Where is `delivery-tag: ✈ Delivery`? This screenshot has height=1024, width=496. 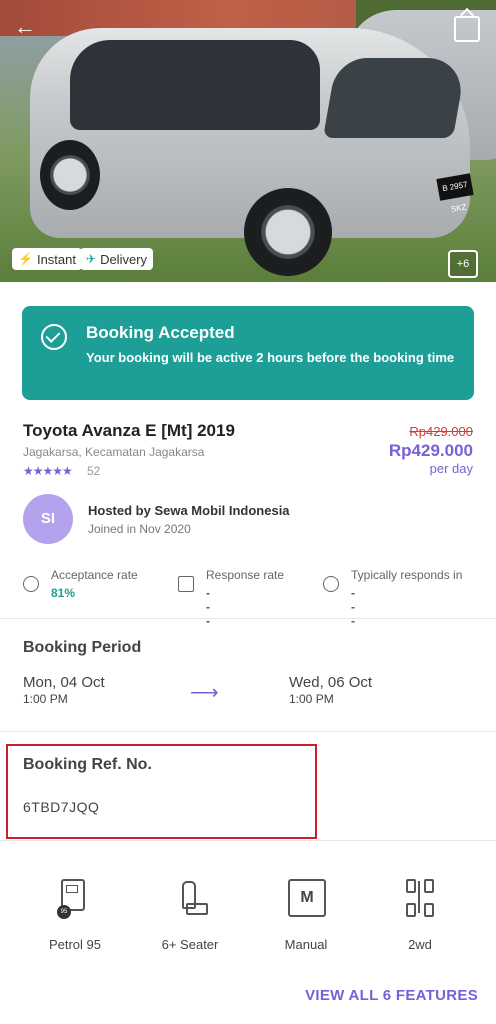
delivery-tag: ✈ Delivery is located at coordinates (117, 259).